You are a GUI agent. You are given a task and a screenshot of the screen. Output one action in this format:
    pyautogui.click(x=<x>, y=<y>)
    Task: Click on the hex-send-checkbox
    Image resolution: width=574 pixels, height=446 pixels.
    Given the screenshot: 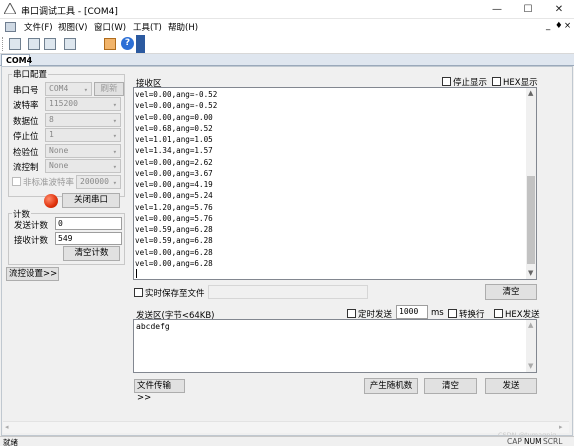 What is the action you would take?
    pyautogui.click(x=498, y=313)
    